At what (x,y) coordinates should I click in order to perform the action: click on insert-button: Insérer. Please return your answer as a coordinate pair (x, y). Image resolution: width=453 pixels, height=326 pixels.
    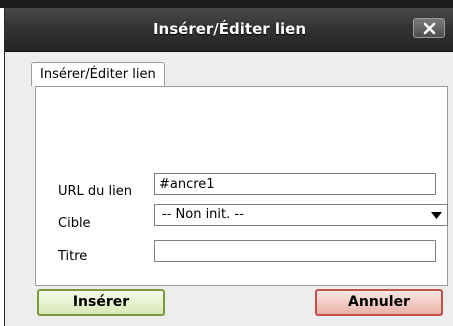
    Looking at the image, I should click on (101, 302).